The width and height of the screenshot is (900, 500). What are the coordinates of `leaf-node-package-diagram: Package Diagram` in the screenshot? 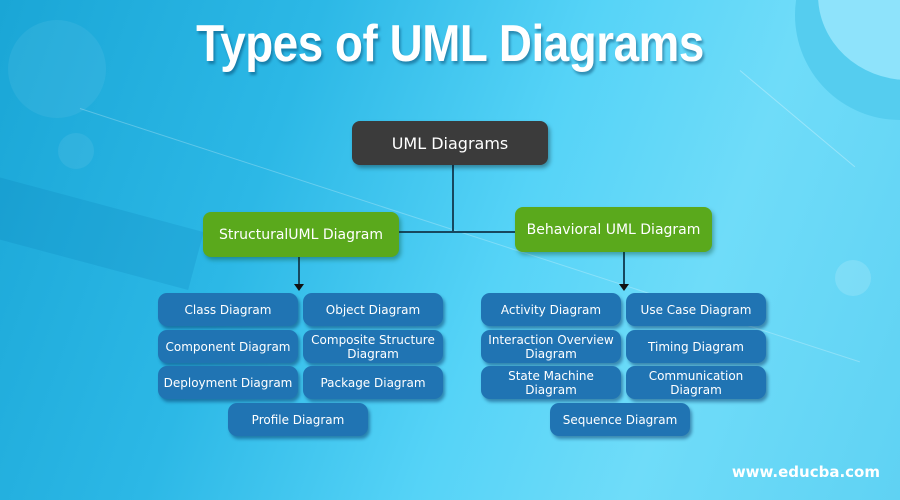 It's located at (373, 382).